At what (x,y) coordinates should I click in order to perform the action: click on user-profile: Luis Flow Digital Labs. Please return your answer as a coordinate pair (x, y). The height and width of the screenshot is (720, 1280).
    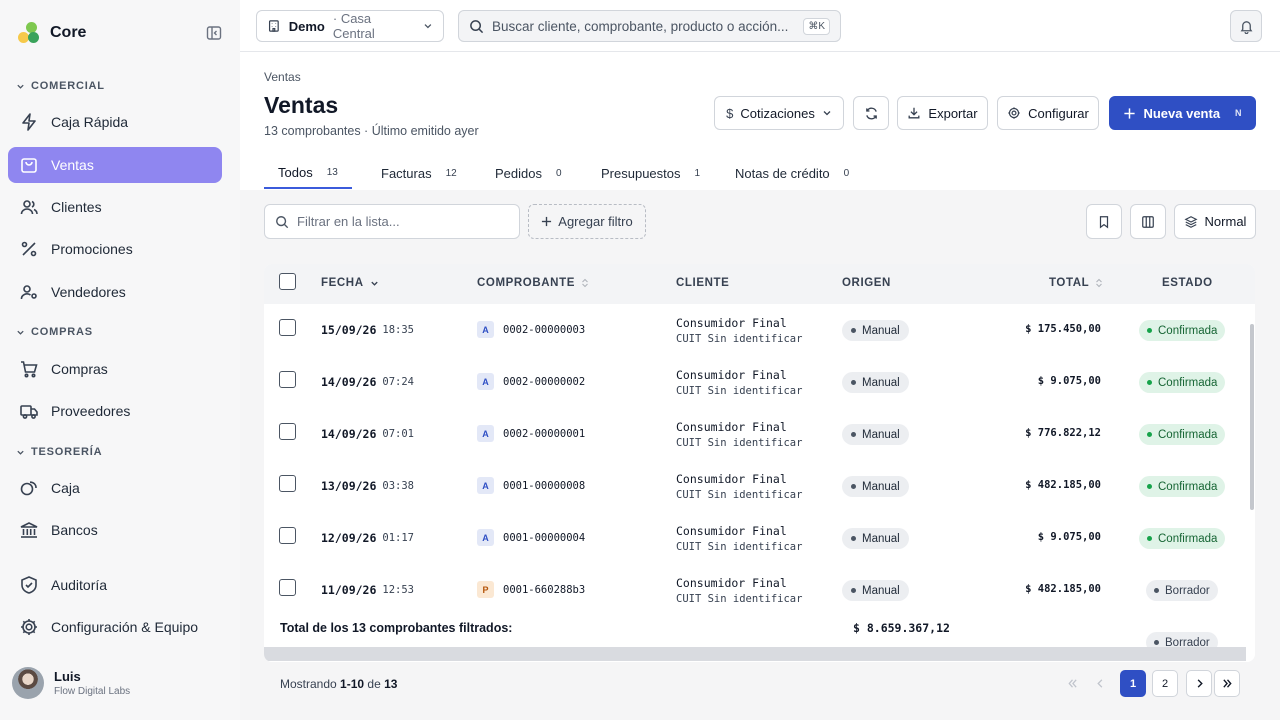
    Looking at the image, I should click on (71, 683).